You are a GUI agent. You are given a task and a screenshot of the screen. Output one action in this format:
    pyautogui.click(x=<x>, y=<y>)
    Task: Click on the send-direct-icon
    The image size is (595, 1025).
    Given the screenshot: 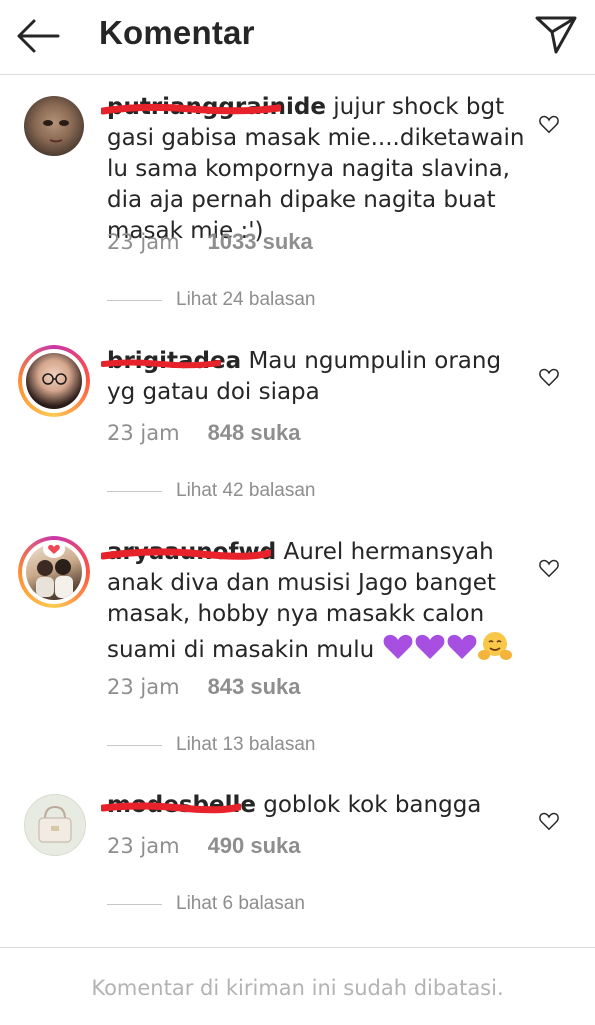 What is the action you would take?
    pyautogui.click(x=556, y=34)
    